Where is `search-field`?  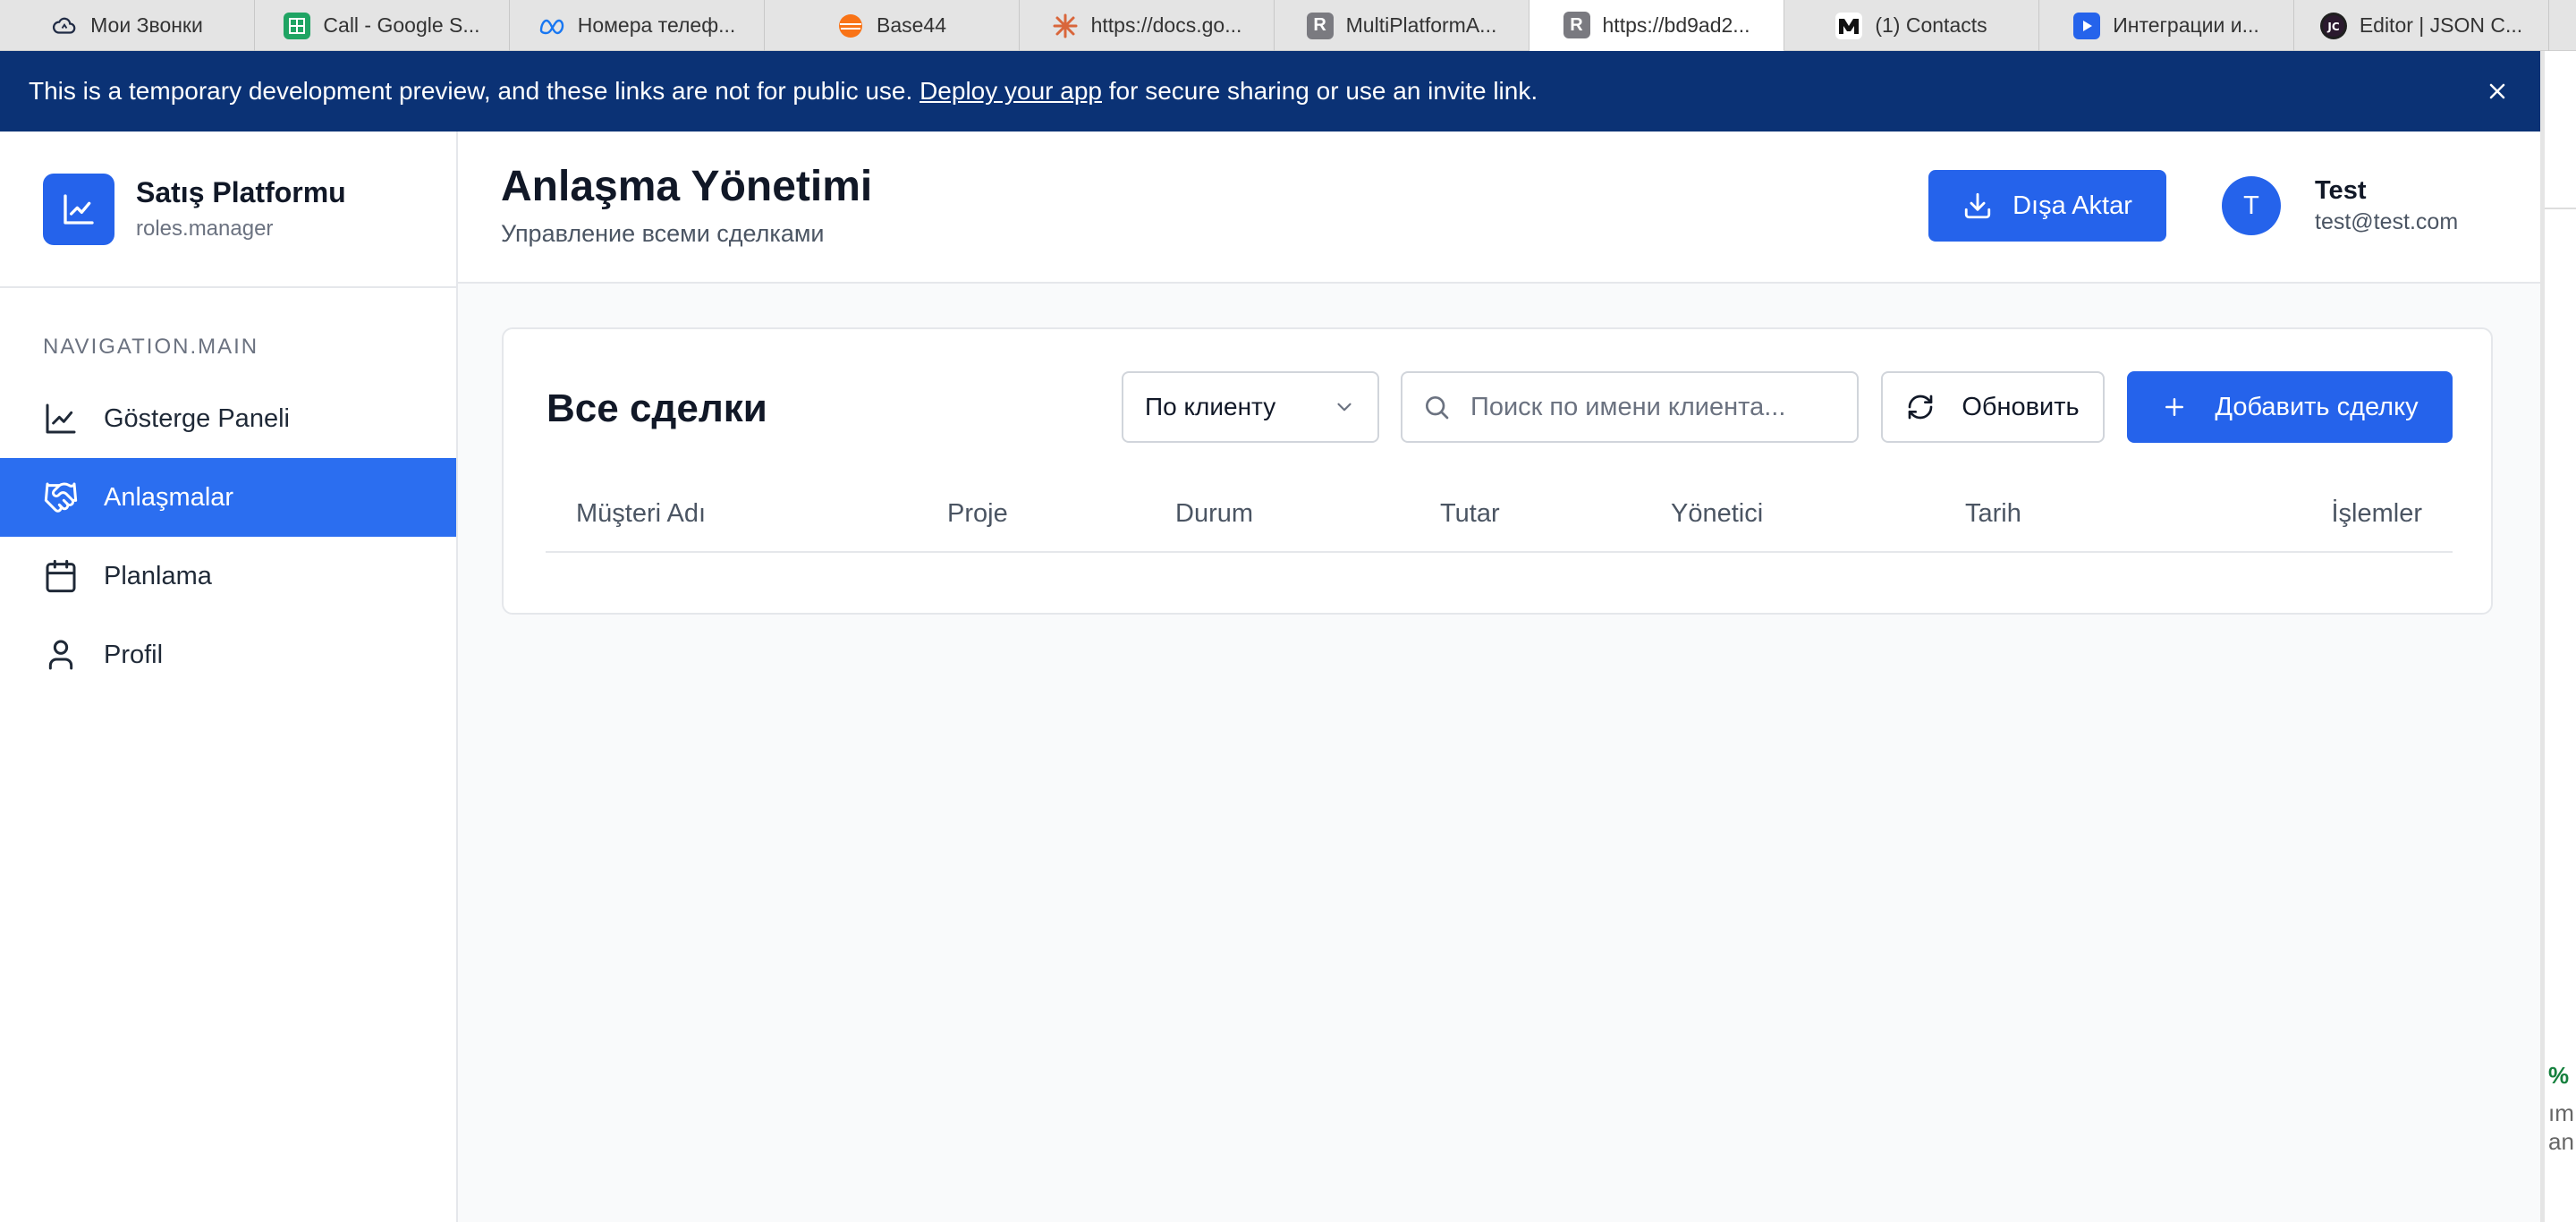 search-field is located at coordinates (1630, 407).